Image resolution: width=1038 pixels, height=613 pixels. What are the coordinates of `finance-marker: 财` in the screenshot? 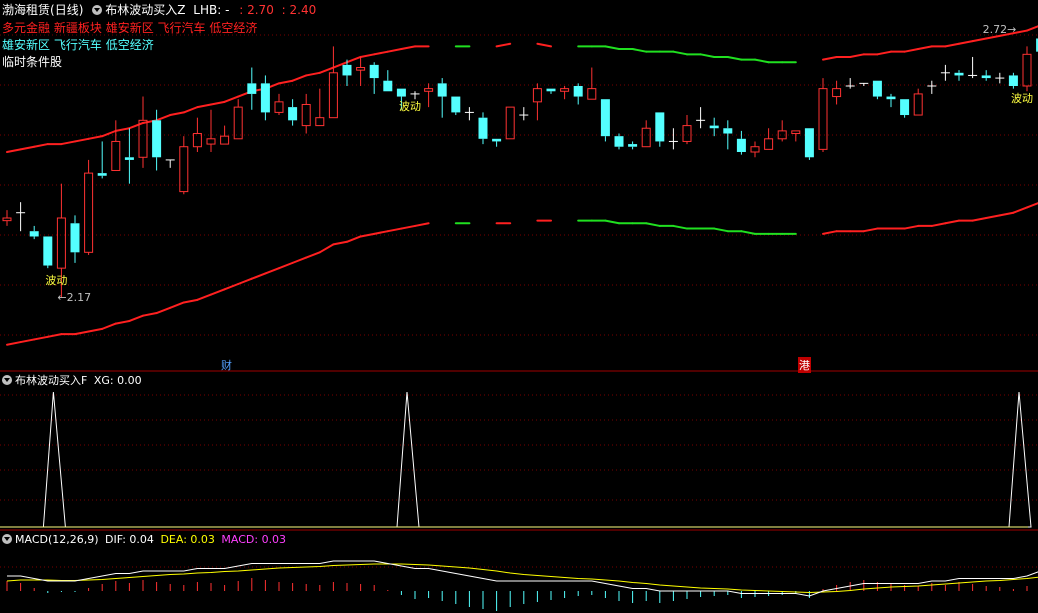 It's located at (226, 365).